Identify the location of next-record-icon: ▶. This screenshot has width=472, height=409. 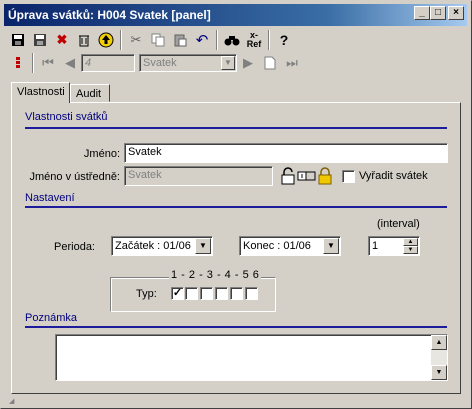
(248, 63).